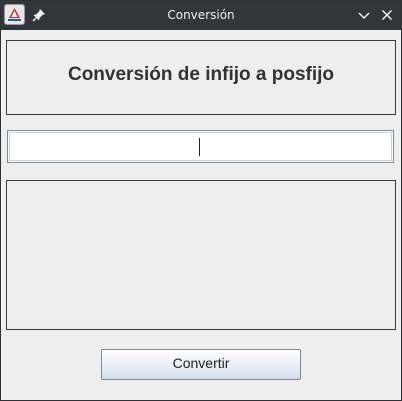 Image resolution: width=402 pixels, height=401 pixels. What do you see at coordinates (201, 364) in the screenshot?
I see `convert-button: Convertir` at bounding box center [201, 364].